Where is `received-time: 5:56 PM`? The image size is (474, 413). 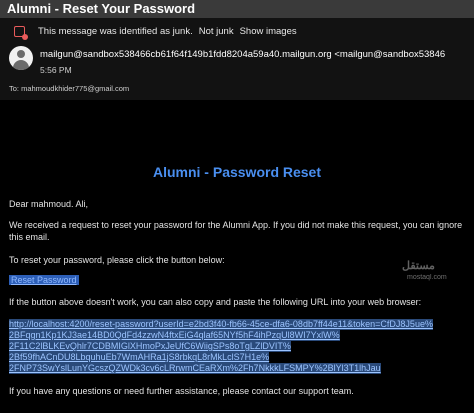
received-time: 5:56 PM is located at coordinates (56, 70).